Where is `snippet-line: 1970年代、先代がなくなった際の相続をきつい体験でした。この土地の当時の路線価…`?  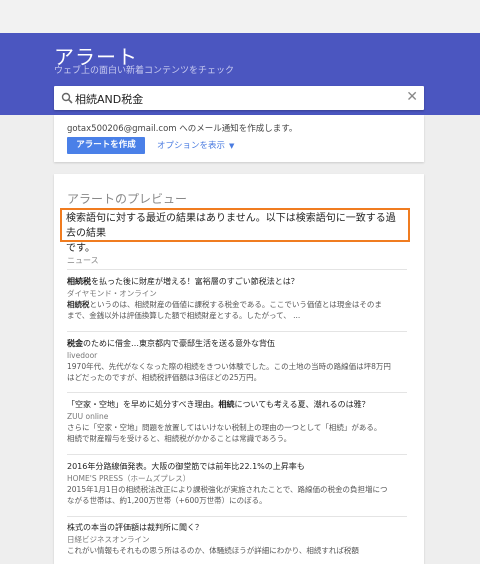 snippet-line: 1970年代、先代がなくなった際の相続をきつい体験でした。この土地の当時の路線価… is located at coordinates (229, 366).